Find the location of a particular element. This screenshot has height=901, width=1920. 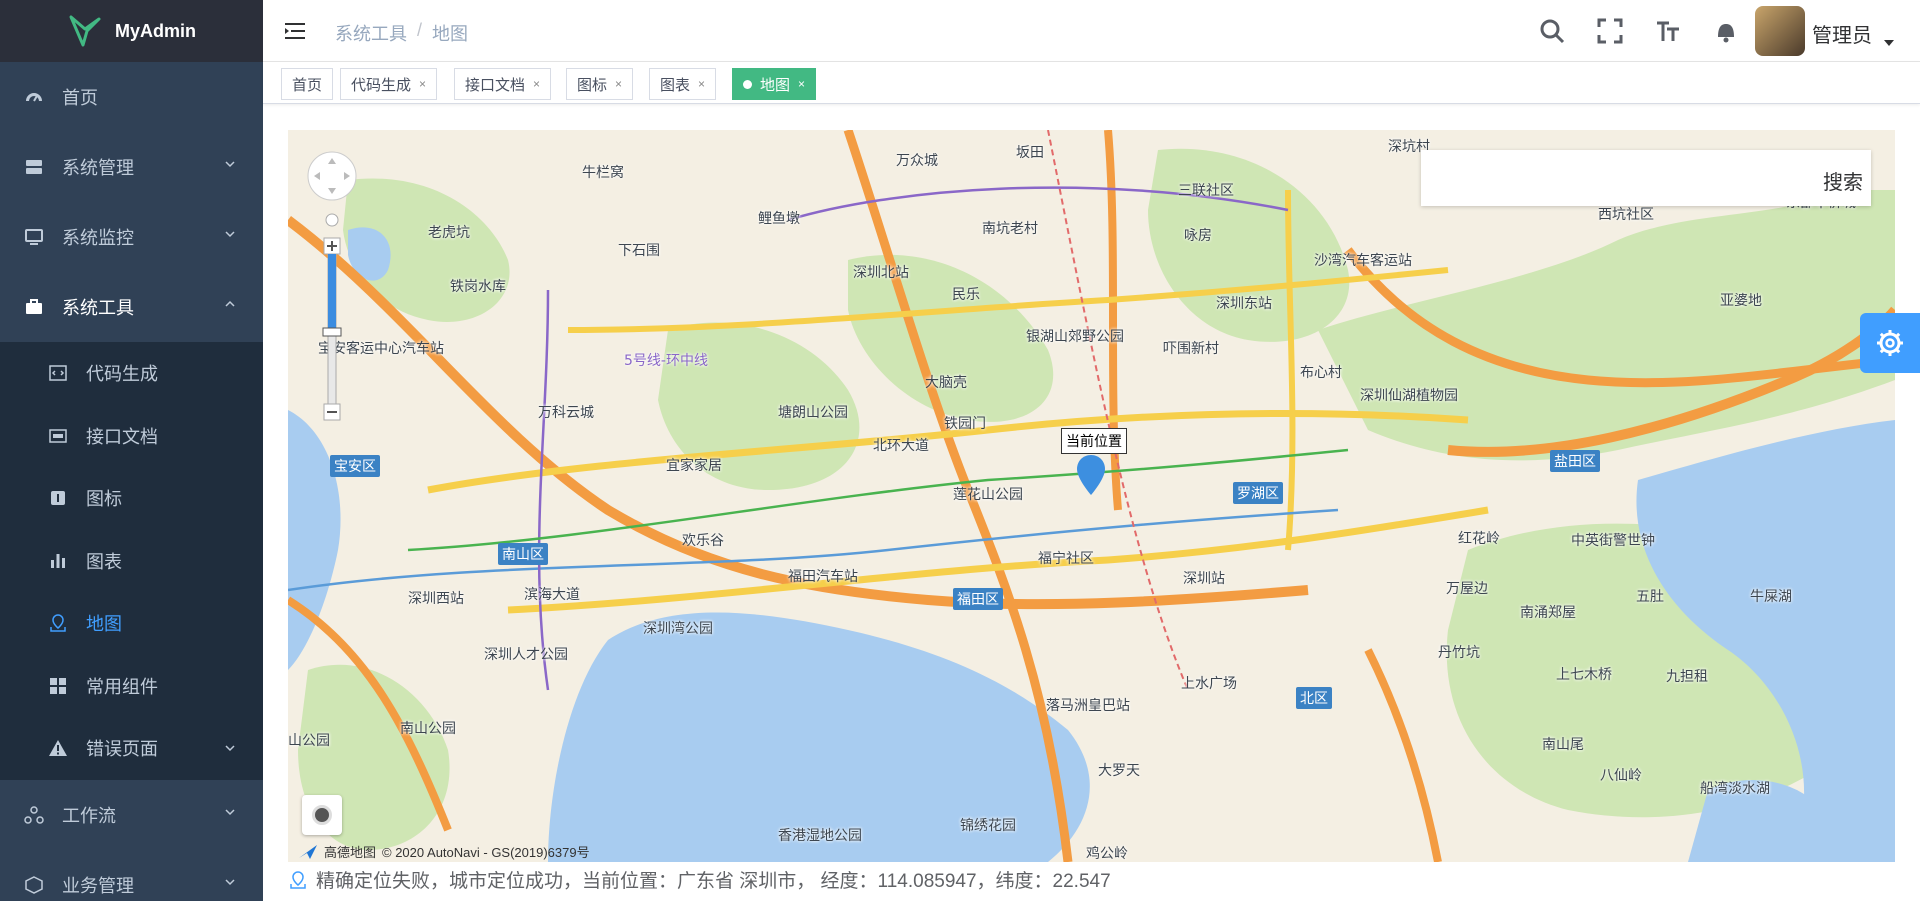

bar-chart-icon is located at coordinates (58, 561).